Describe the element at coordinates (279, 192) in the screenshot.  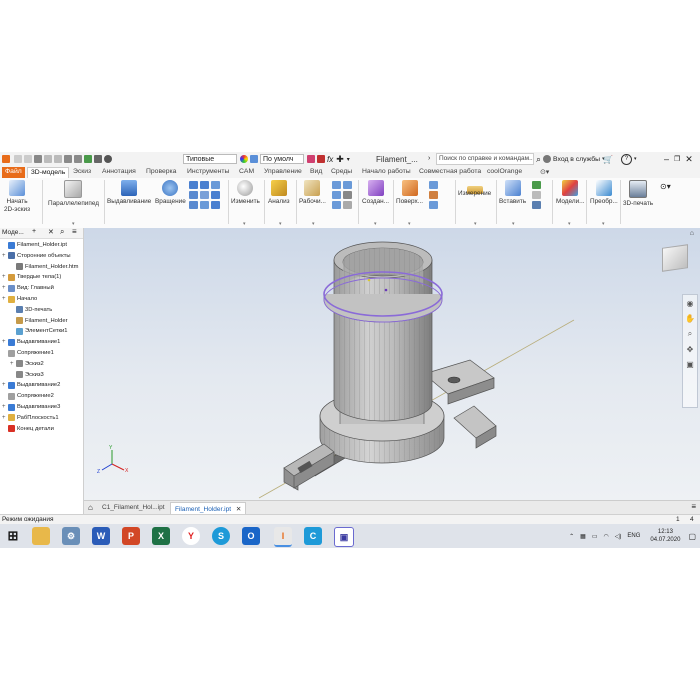
I see `analyze-button: Анализ` at that location.